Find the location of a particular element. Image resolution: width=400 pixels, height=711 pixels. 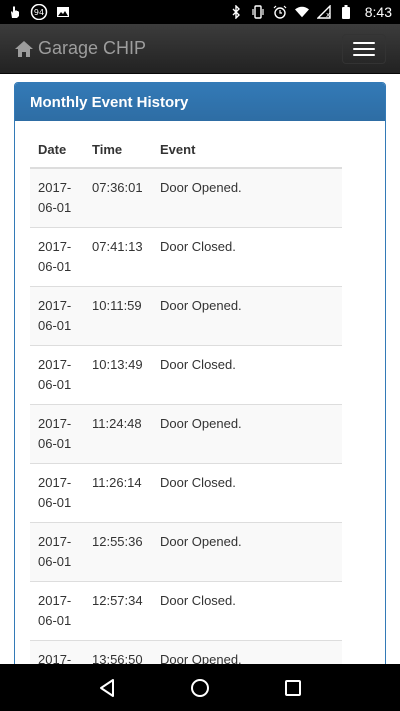

table-row: 2017-06-01 11:24:48 Door Opened. is located at coordinates (186, 434).